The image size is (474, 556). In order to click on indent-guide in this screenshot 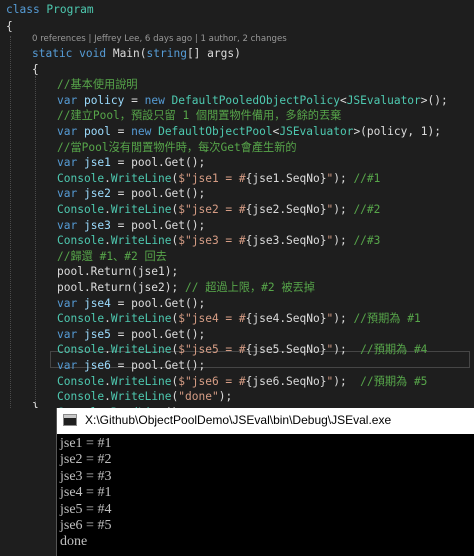, I will do `click(35, 242)`.